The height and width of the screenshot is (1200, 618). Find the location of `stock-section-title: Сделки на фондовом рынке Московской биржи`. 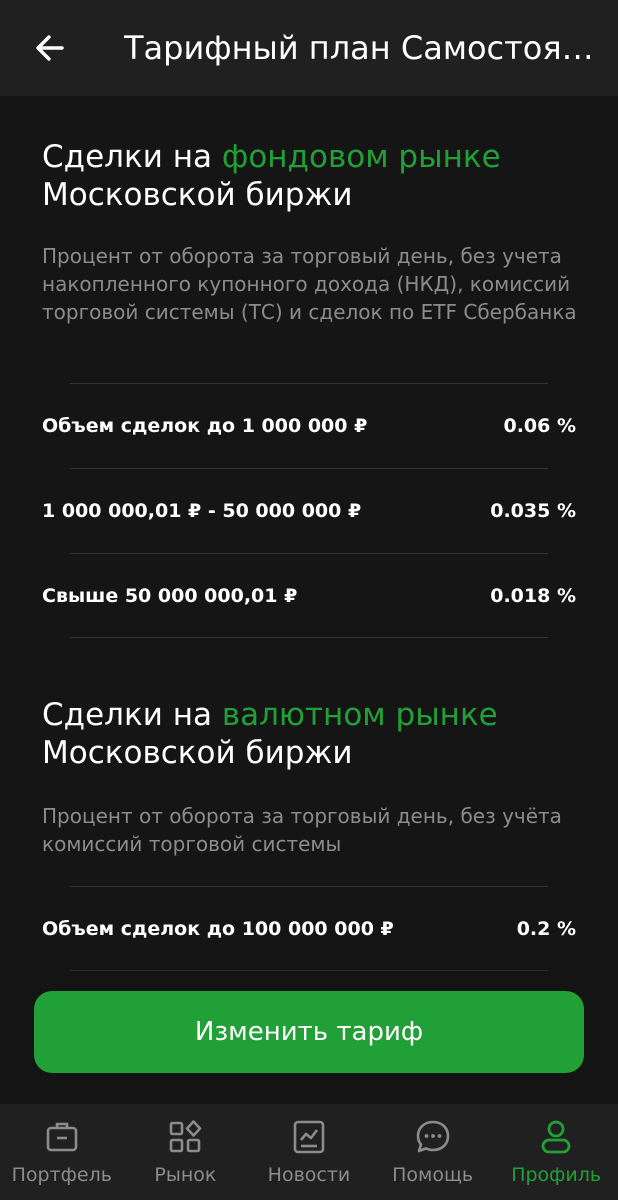

stock-section-title: Сделки на фондовом рынке Московской биржи is located at coordinates (322, 176).